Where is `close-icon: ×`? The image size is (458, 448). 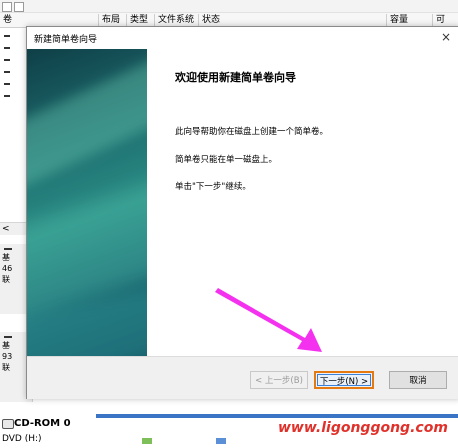
close-icon: × is located at coordinates (446, 37).